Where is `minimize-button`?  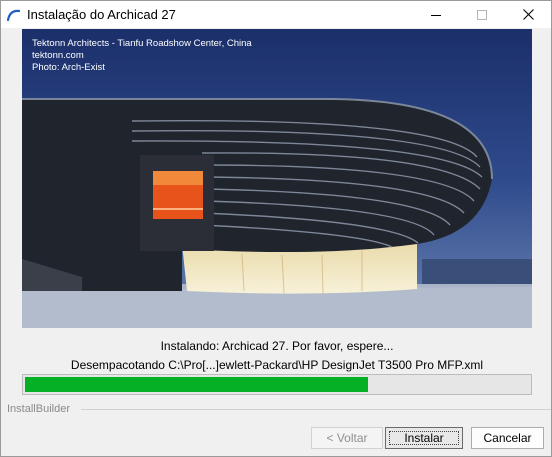 minimize-button is located at coordinates (436, 14).